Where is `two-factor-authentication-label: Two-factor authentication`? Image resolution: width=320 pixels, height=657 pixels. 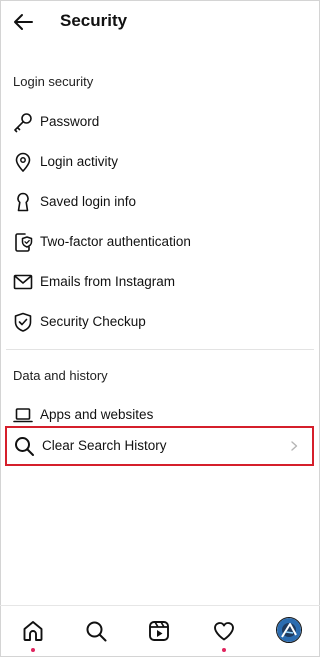
two-factor-authentication-label: Two-factor authentication is located at coordinates (115, 241).